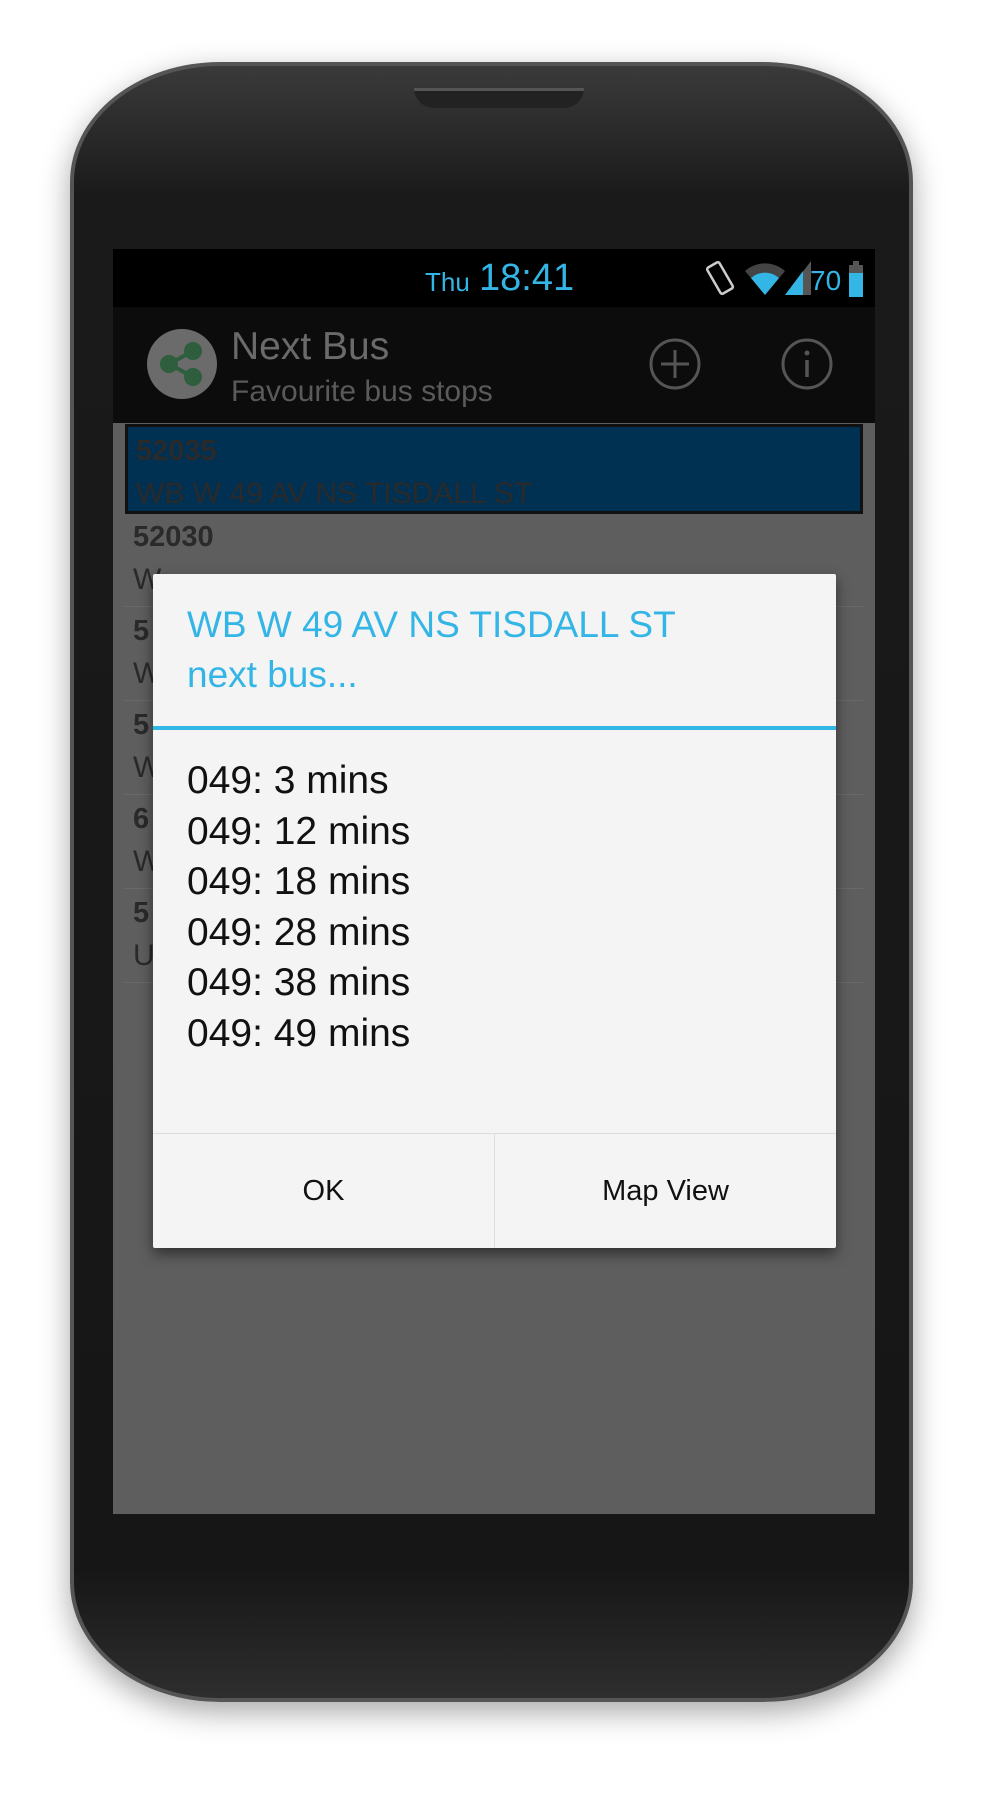  Describe the element at coordinates (798, 278) in the screenshot. I see `signal-icon` at that location.